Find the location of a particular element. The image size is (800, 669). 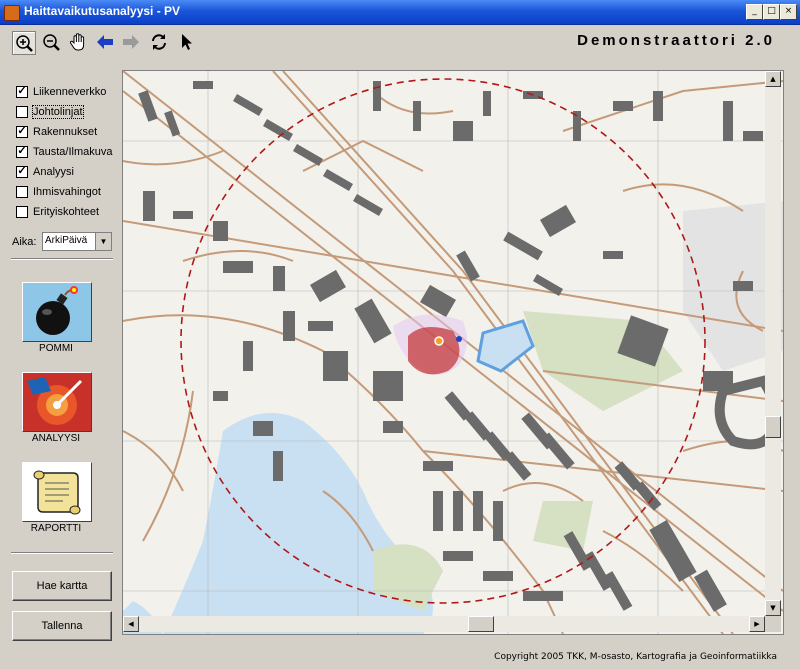

zoom-out-button is located at coordinates (51, 42).